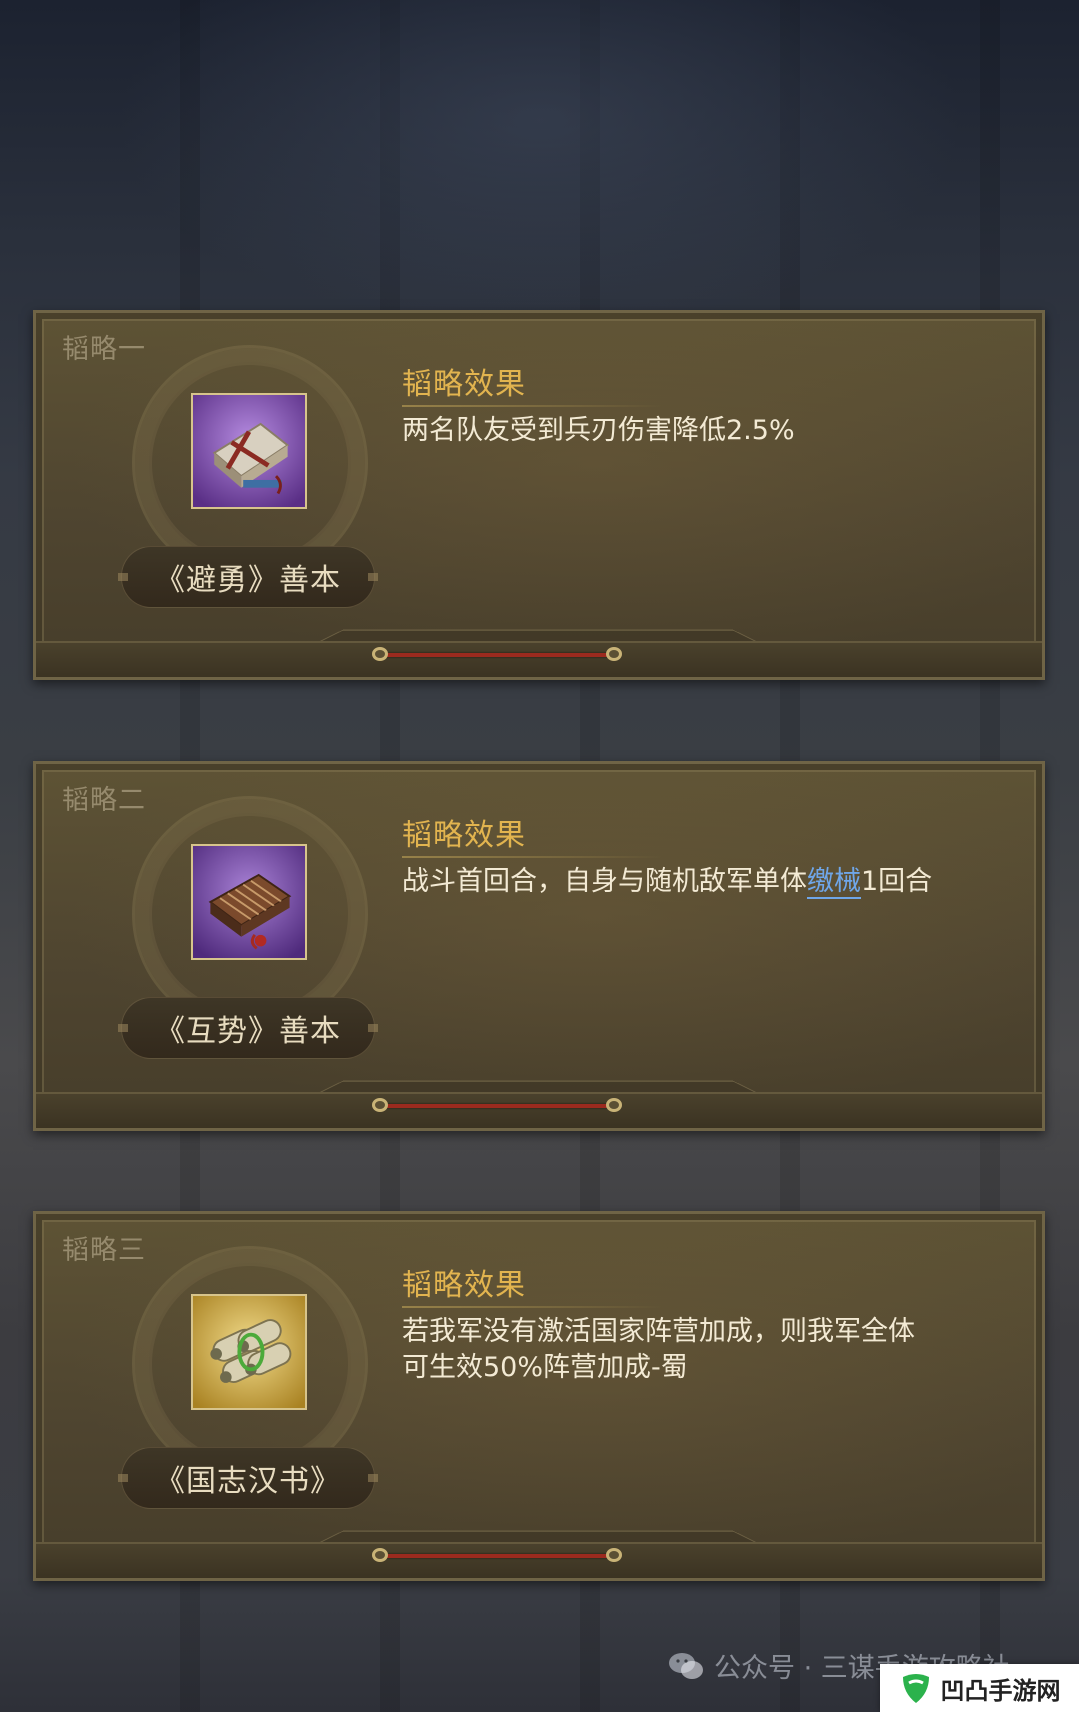  Describe the element at coordinates (545, 1367) in the screenshot. I see `effect-line-2: 可生效50%阵营加成-蜀` at that location.